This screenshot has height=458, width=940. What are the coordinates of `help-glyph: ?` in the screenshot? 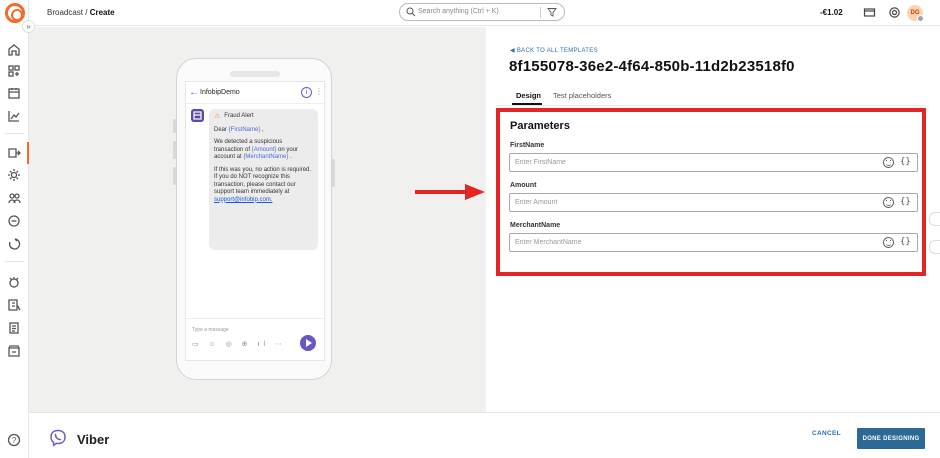 It's located at (14, 440).